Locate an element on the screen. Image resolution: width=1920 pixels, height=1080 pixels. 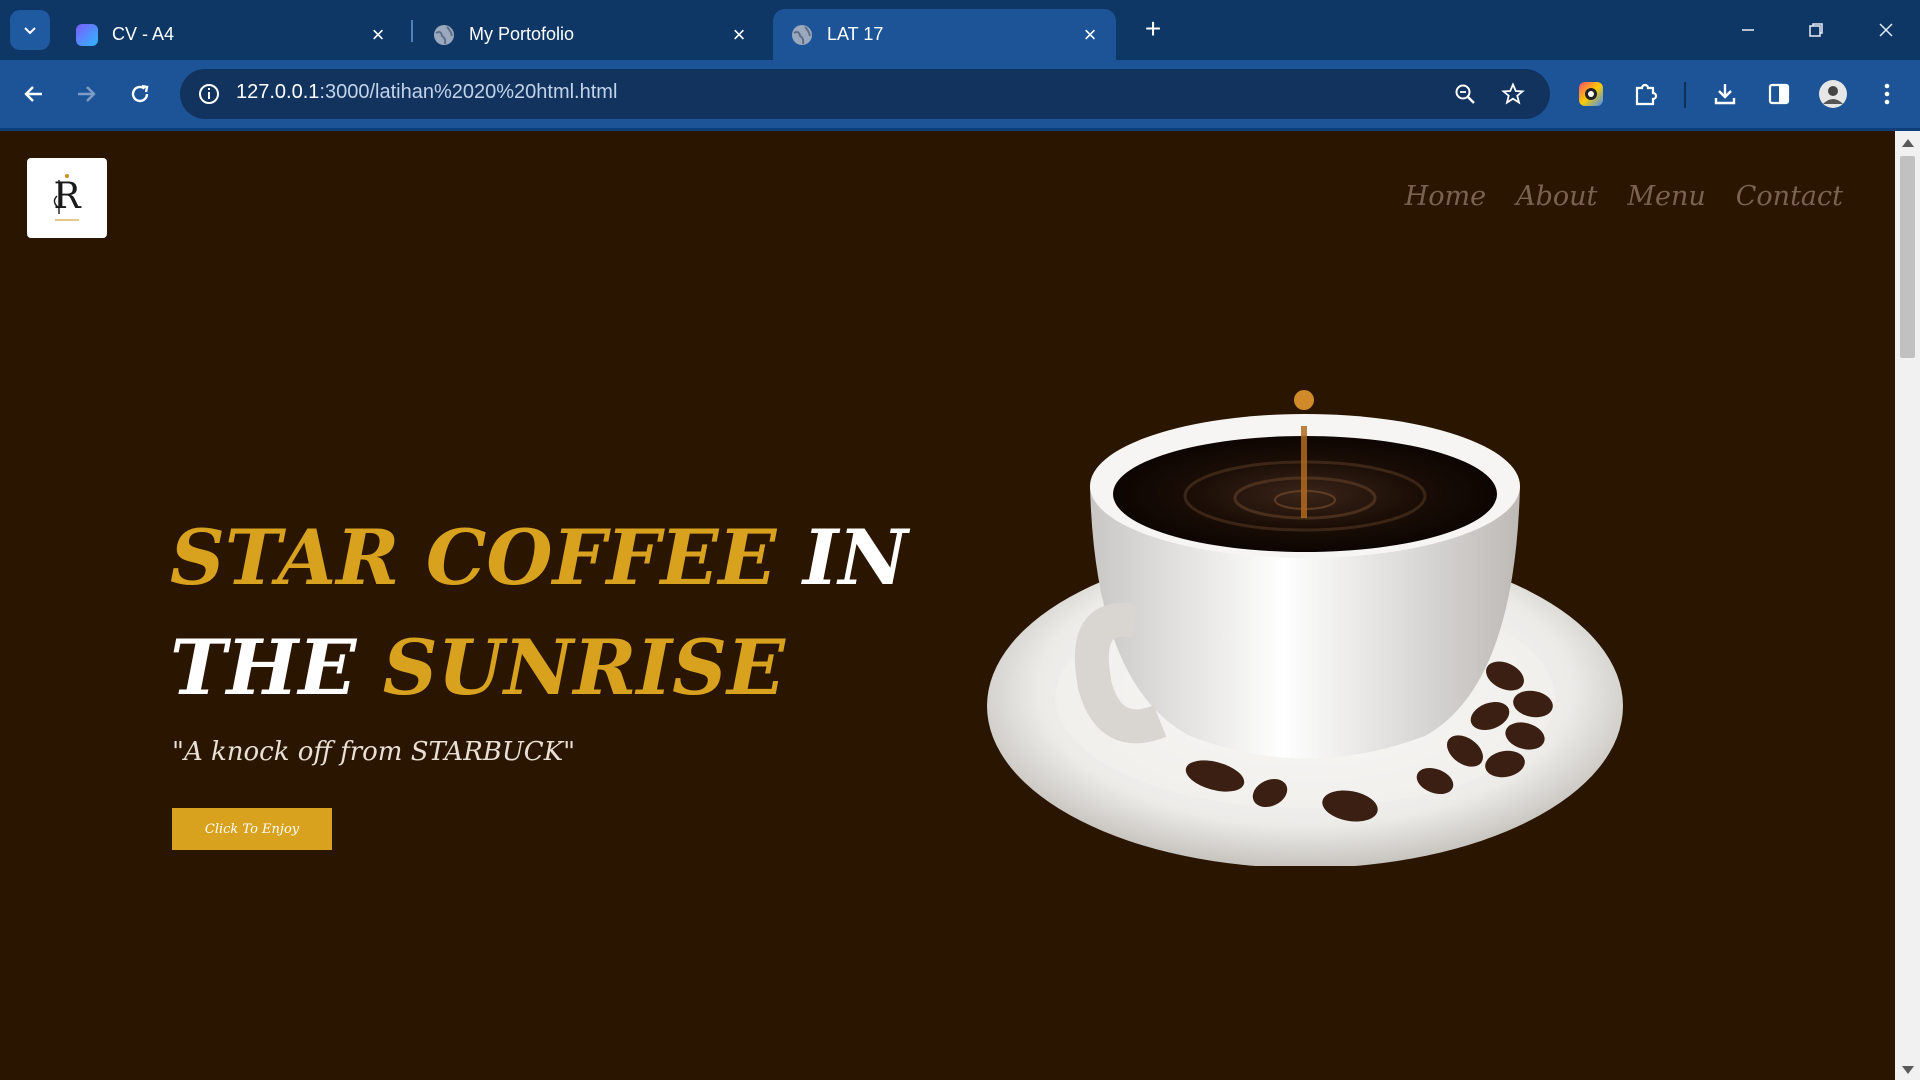
profile-avatar is located at coordinates (1833, 94).